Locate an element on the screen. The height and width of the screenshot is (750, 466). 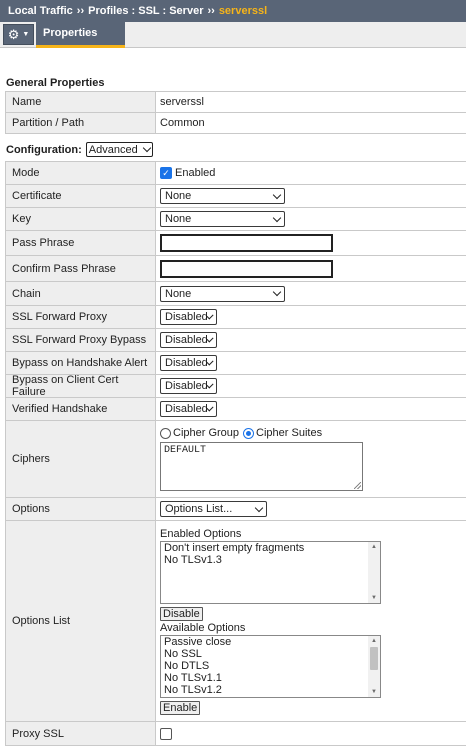
chain-label: Chain is located at coordinates (80, 293).